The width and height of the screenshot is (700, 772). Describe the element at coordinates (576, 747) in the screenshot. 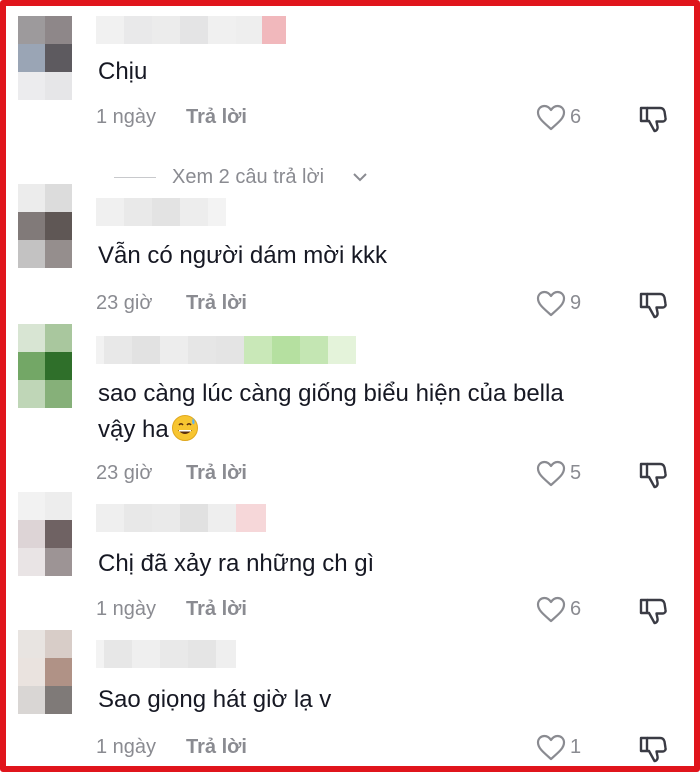

I see `like-count: 1` at that location.